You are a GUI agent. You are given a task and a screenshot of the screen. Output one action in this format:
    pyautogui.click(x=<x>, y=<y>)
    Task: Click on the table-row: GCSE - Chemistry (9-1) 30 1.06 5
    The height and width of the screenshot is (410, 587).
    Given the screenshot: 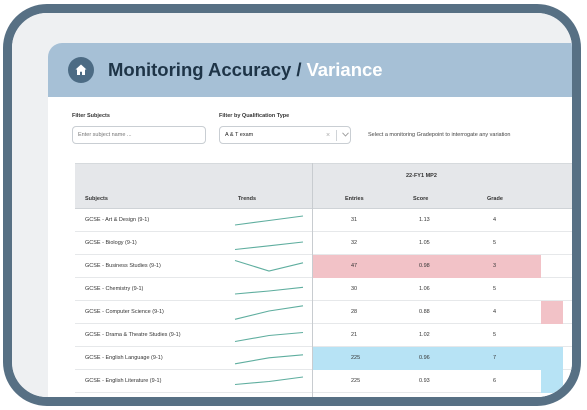 What is the action you would take?
    pyautogui.click(x=323, y=289)
    